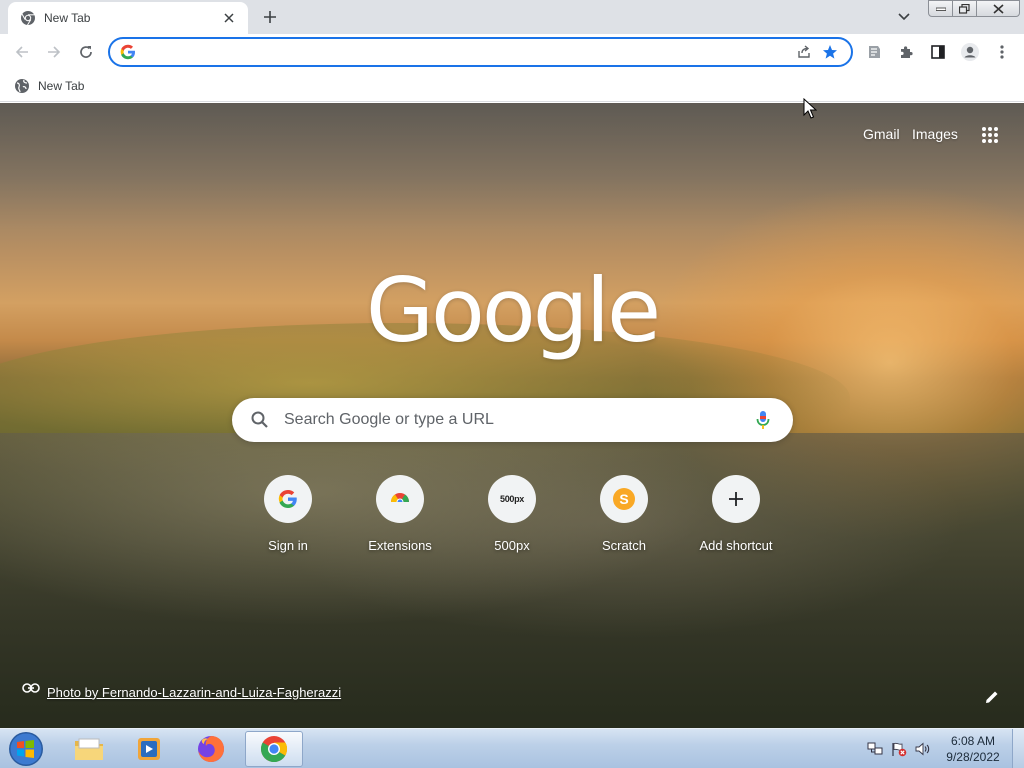  What do you see at coordinates (973, 757) in the screenshot?
I see `clock-date: 9/28/2022` at bounding box center [973, 757].